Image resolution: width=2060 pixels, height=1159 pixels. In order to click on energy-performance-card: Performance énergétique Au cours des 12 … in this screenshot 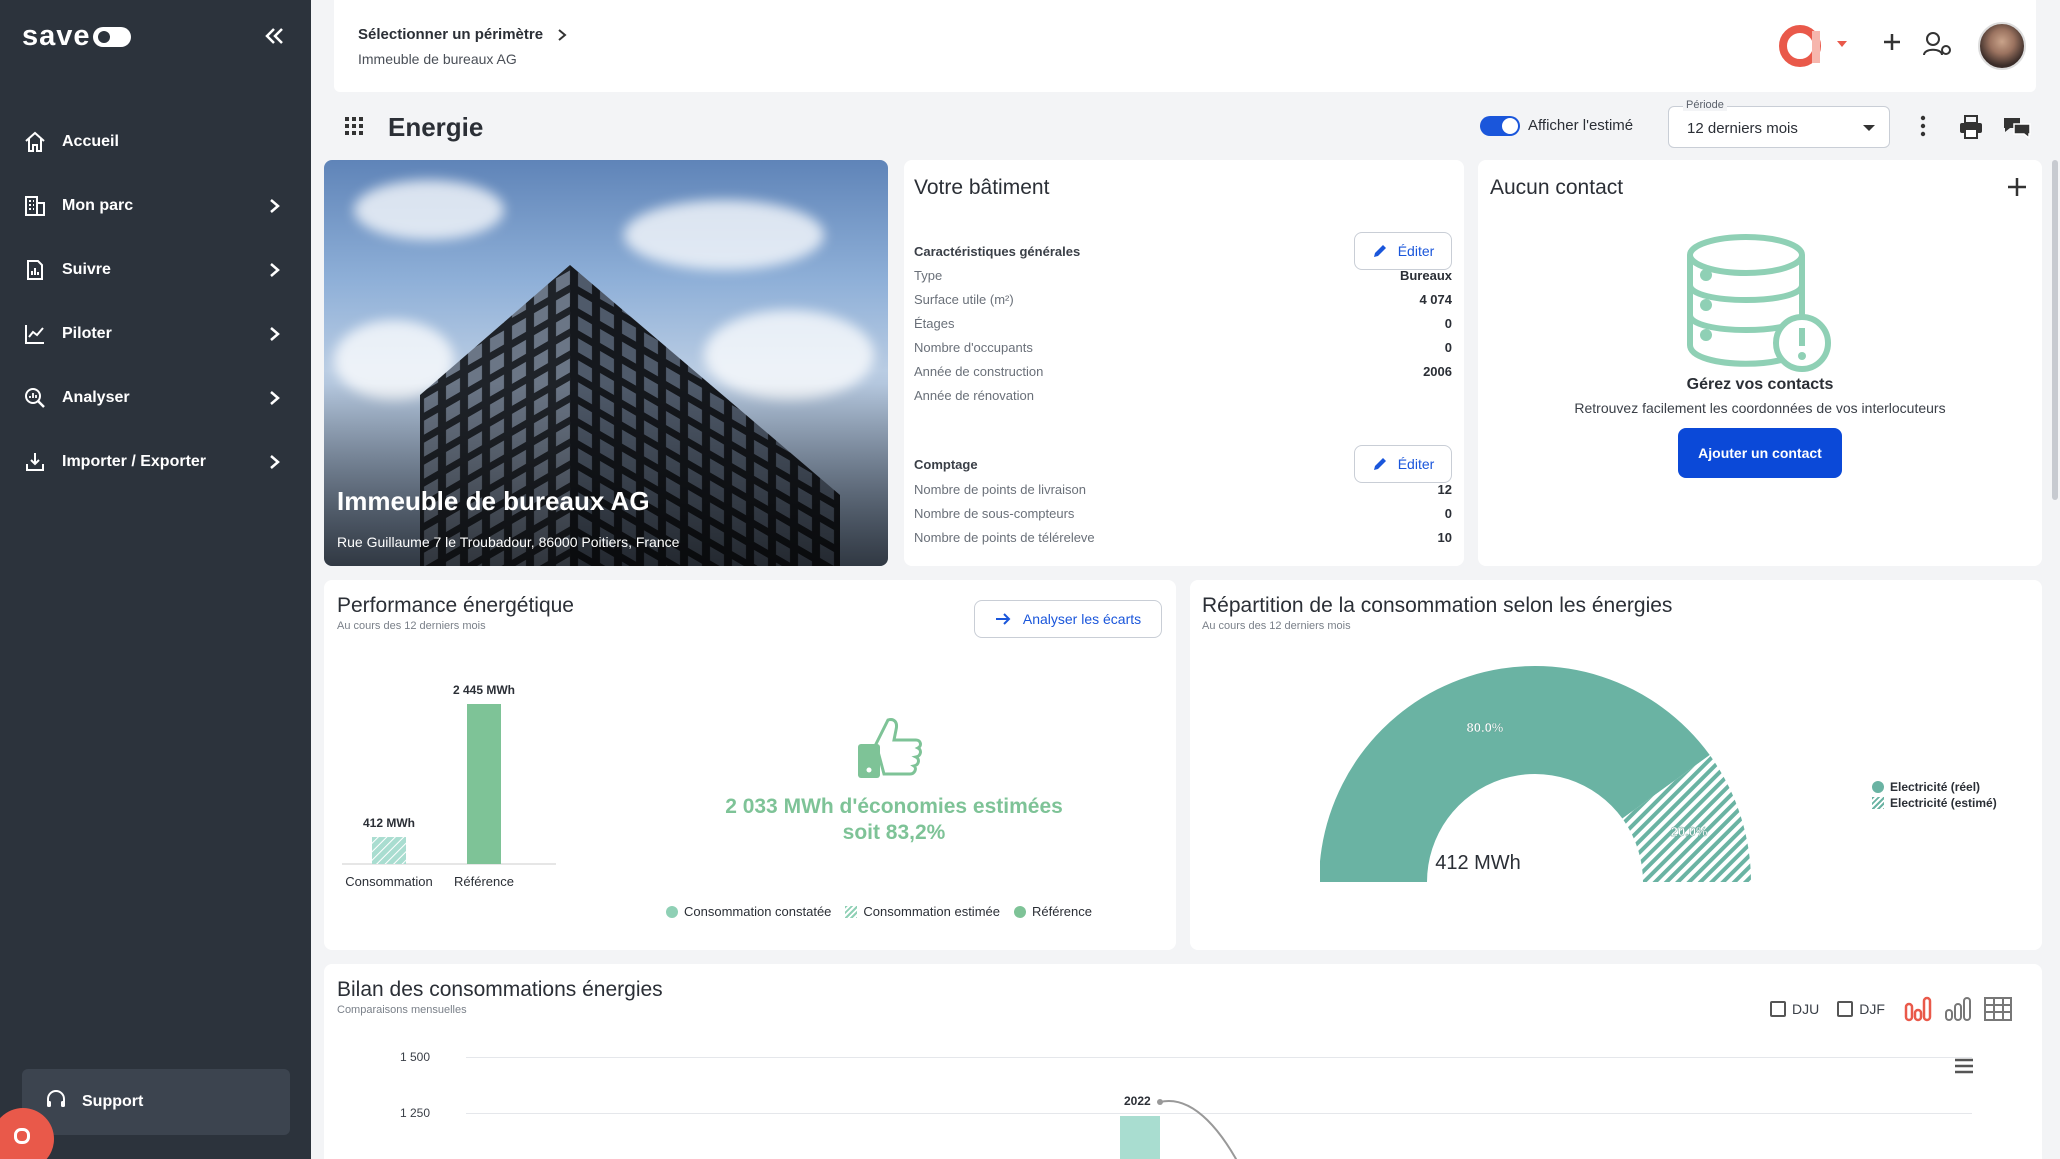, I will do `click(750, 765)`.